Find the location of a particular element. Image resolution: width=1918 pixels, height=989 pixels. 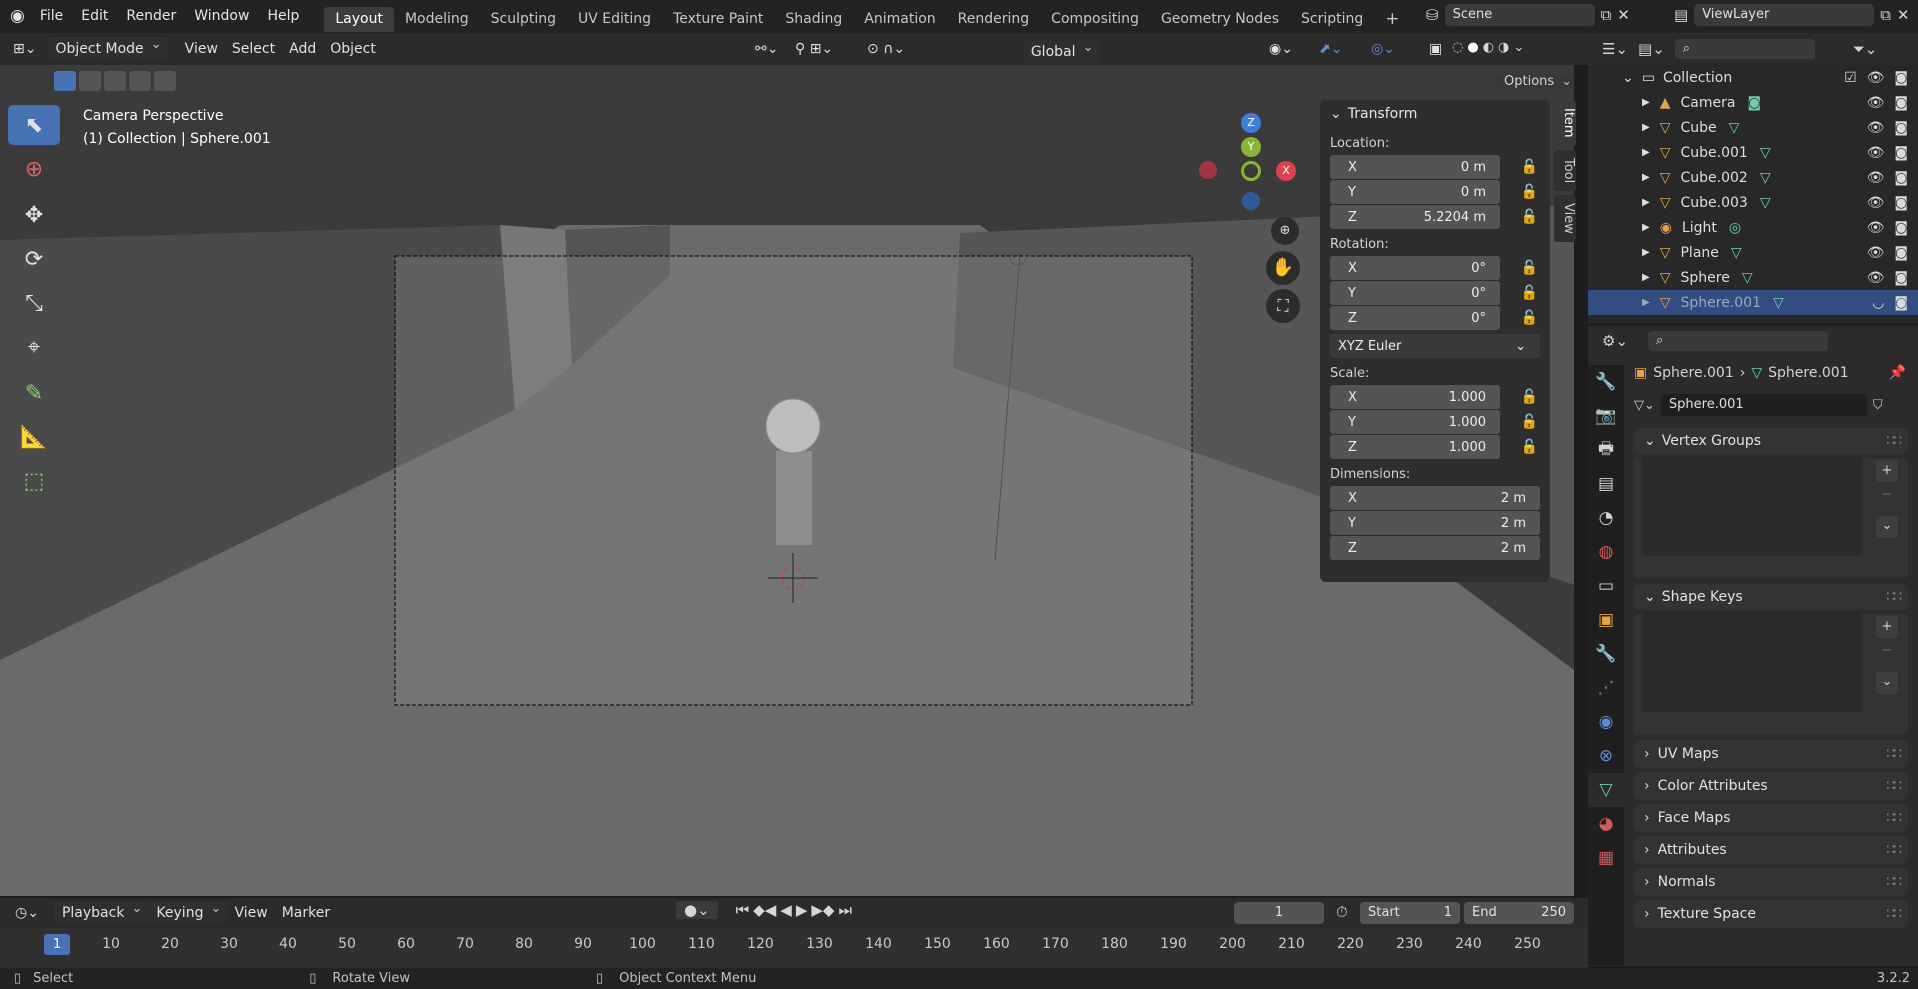

record-icon: ●⌄ is located at coordinates (697, 910).